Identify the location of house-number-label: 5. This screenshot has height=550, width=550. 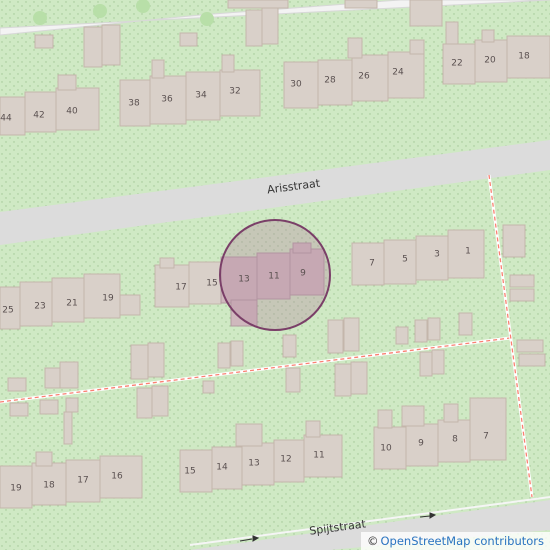
(405, 260).